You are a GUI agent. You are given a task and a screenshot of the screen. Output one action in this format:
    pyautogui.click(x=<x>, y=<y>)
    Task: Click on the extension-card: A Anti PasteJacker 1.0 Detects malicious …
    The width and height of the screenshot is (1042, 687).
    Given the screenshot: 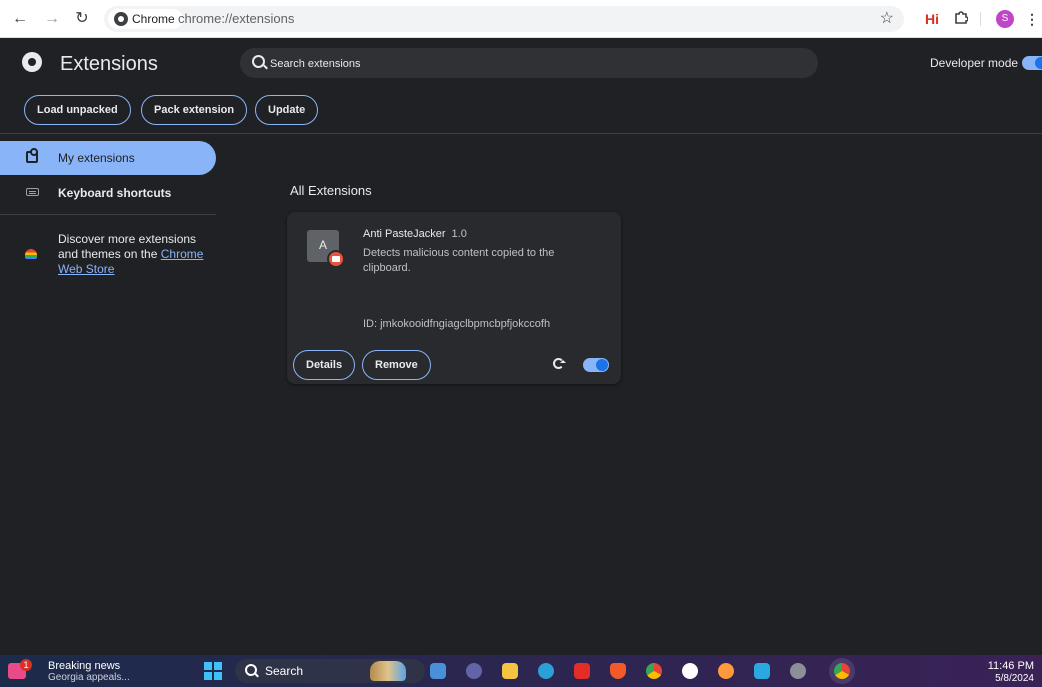 What is the action you would take?
    pyautogui.click(x=454, y=298)
    